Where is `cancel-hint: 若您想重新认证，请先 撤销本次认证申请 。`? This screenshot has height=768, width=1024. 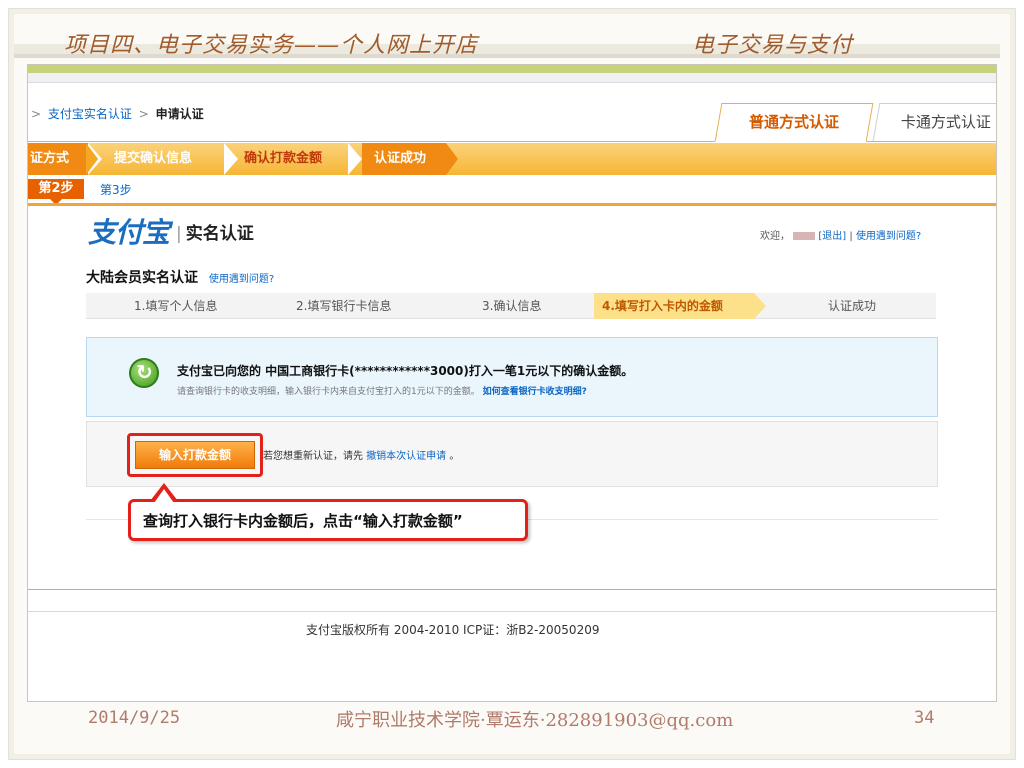
cancel-hint: 若您想重新认证，请先 撤销本次认证申请 。 is located at coordinates (361, 454).